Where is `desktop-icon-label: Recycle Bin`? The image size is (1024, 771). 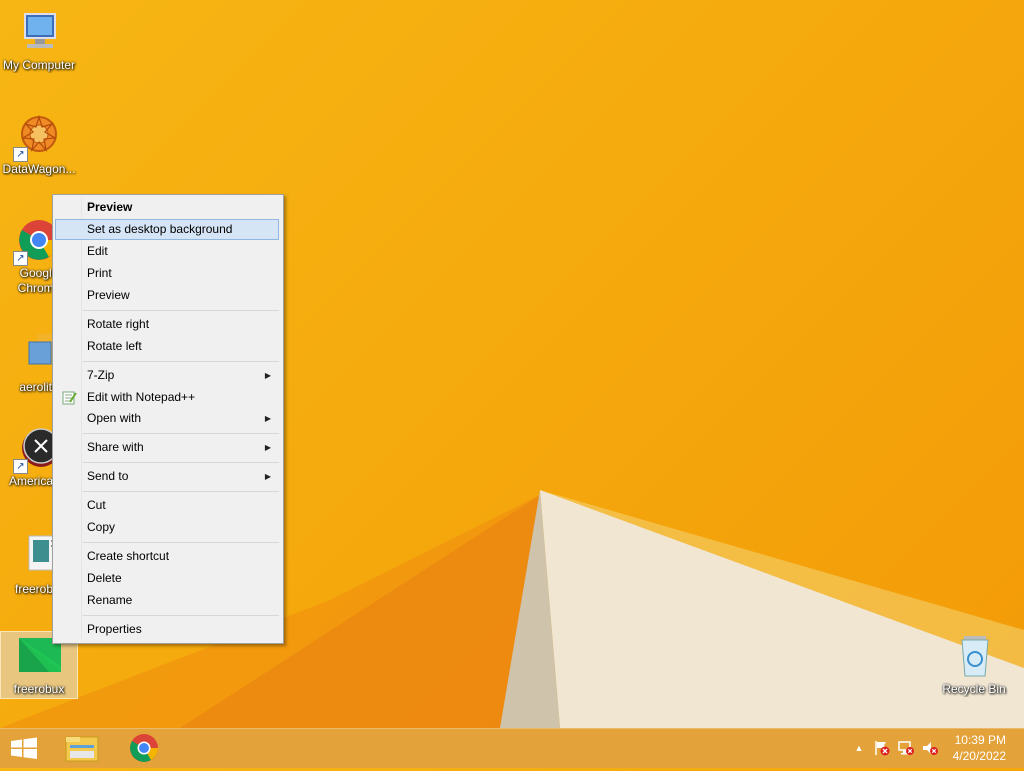 desktop-icon-label: Recycle Bin is located at coordinates (974, 689).